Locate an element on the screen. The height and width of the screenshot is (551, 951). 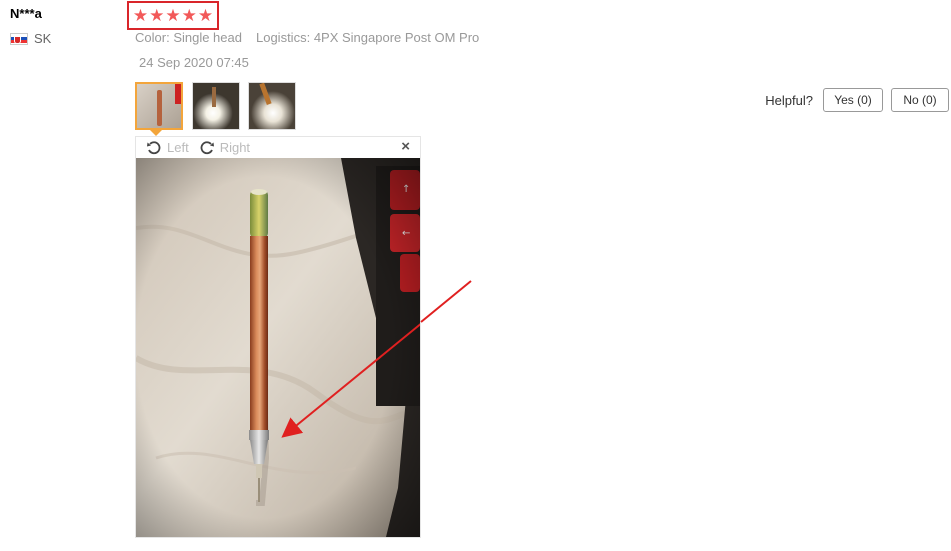
helpful-yes-button: Yes (0) is located at coordinates (853, 100).